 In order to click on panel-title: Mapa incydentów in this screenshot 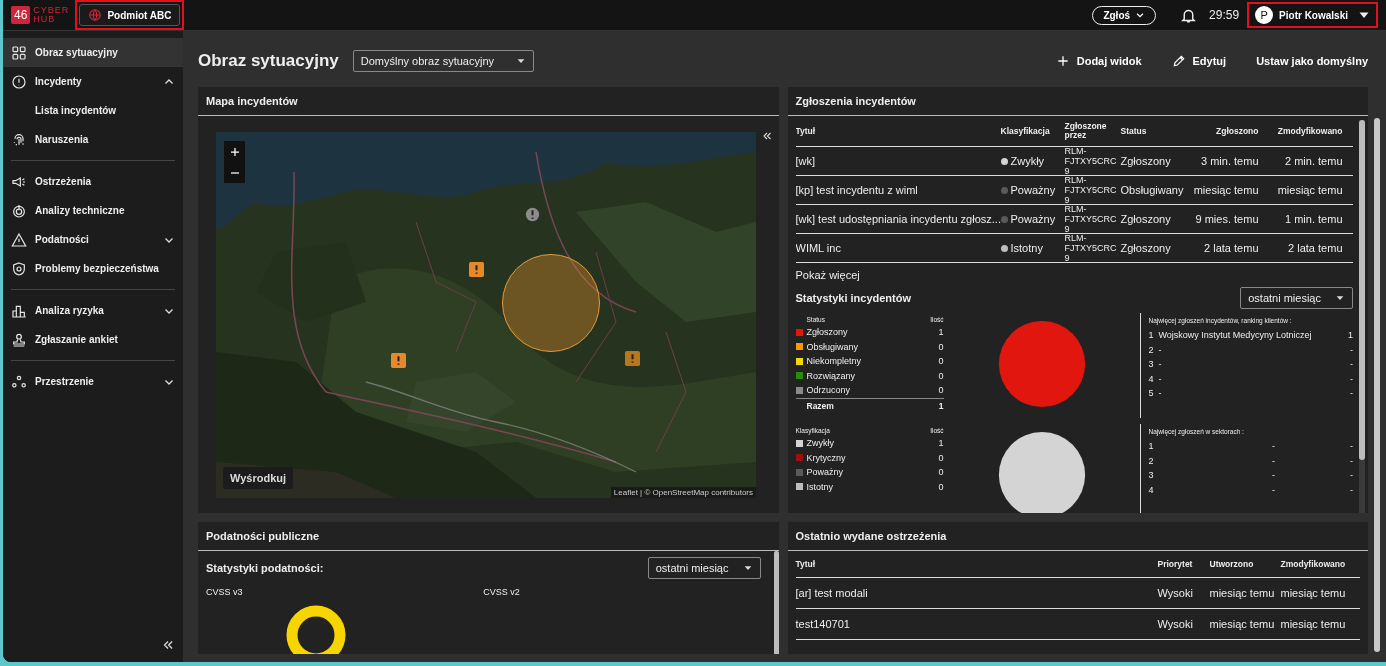, I will do `click(488, 101)`.